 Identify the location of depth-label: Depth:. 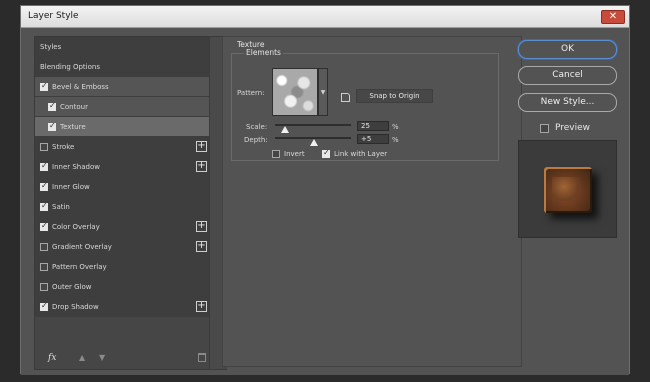
(256, 140).